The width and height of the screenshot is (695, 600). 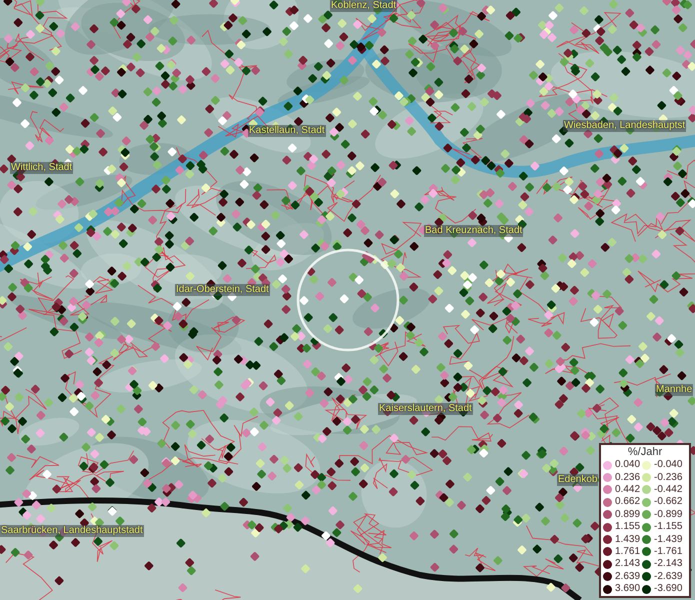 I want to click on legend-value: 0.899, so click(x=627, y=514).